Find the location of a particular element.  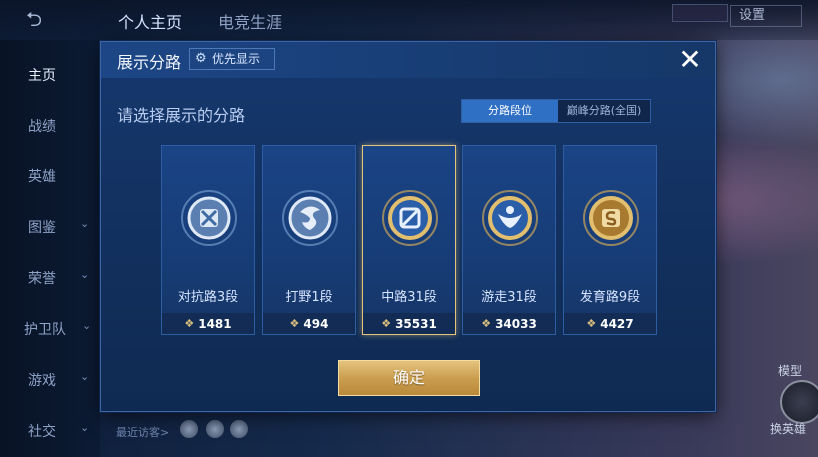

sidebar-item-game: 游戏 ⌄ is located at coordinates (58, 380).